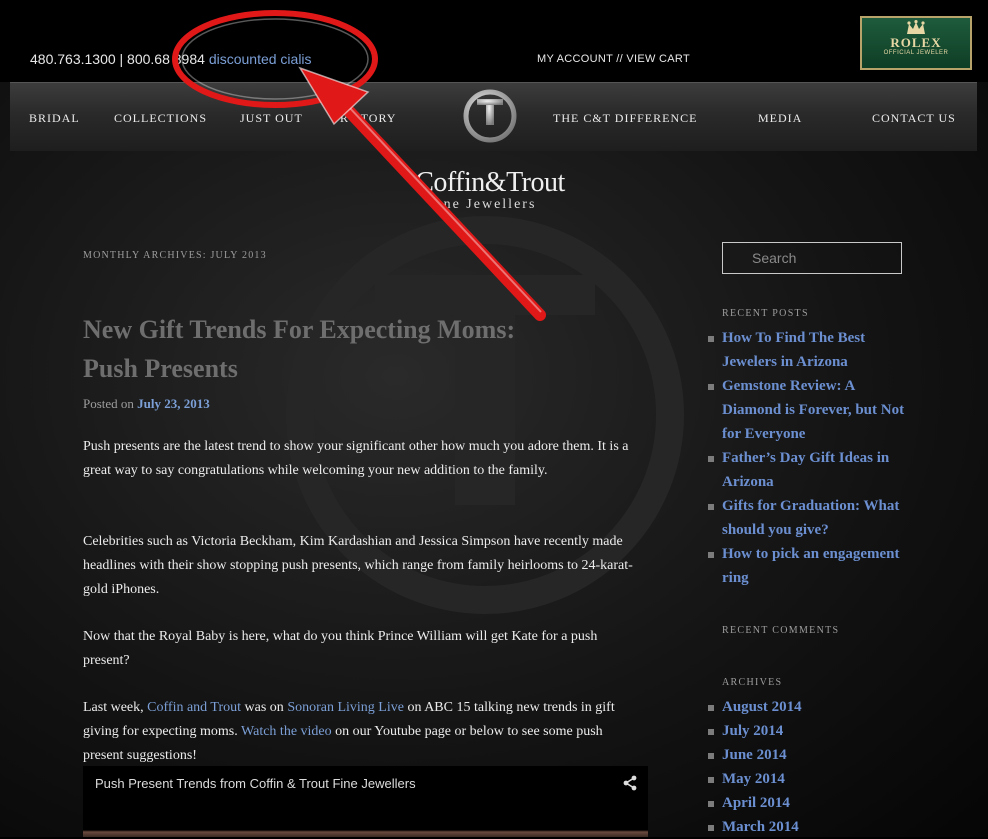  Describe the element at coordinates (630, 783) in the screenshot. I see `share-icon` at that location.